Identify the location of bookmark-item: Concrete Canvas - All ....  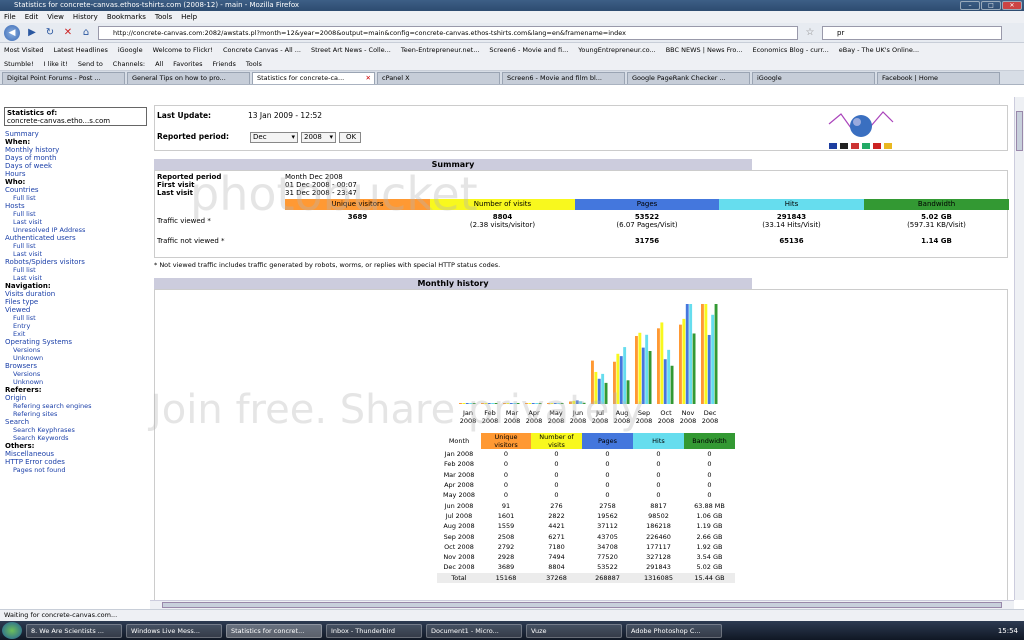
(262, 50).